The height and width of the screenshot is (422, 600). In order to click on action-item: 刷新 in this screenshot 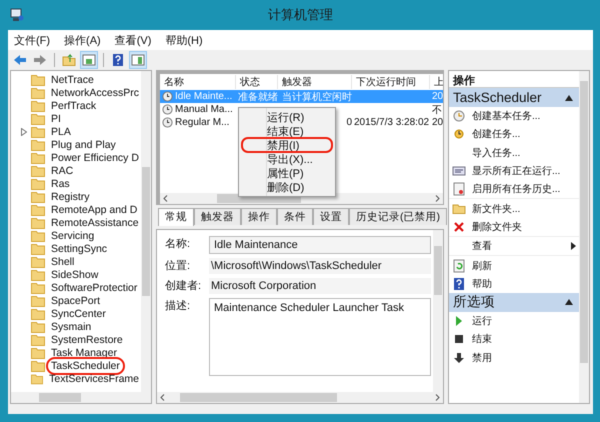, I will do `click(482, 265)`.